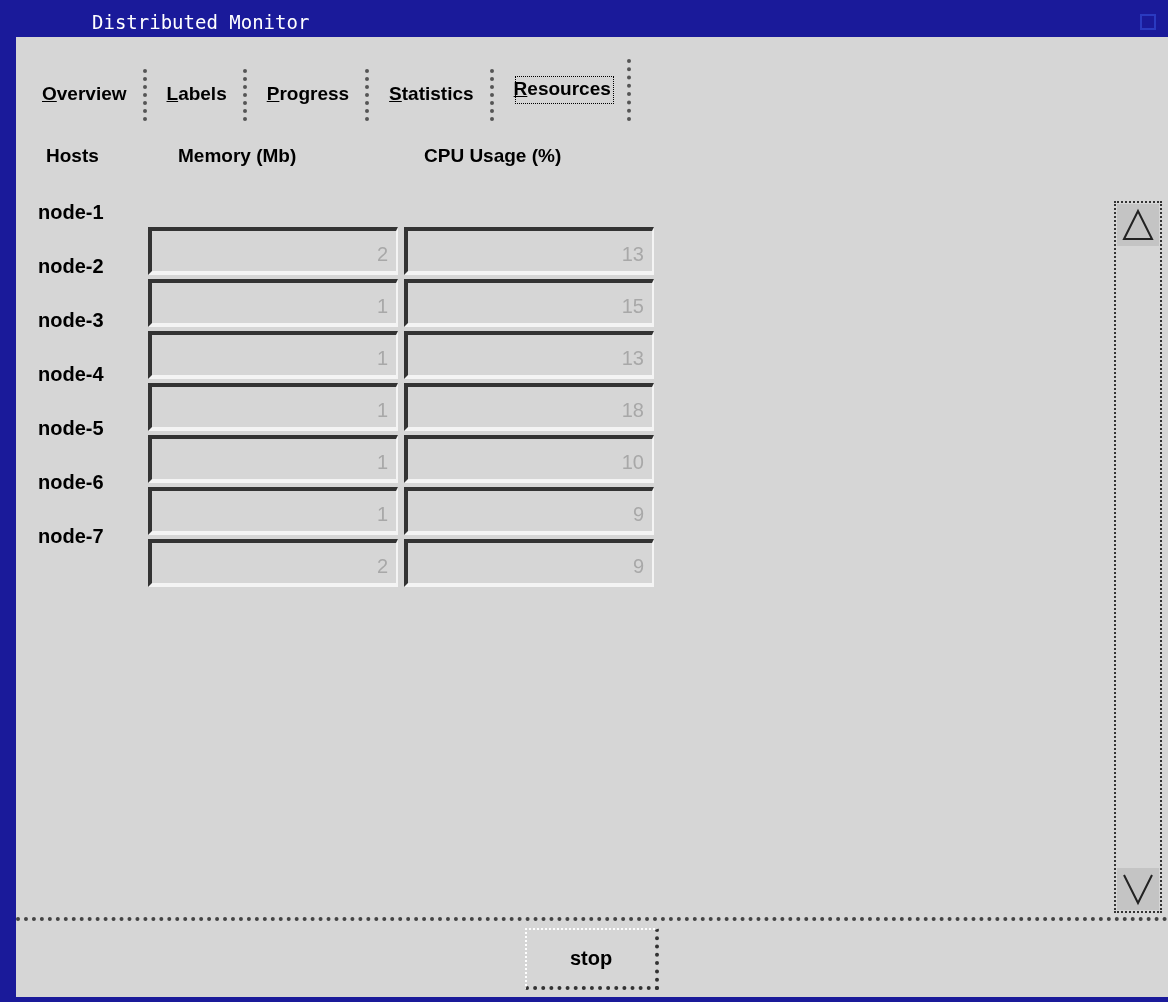  I want to click on scroll-up-icon, so click(1138, 224).